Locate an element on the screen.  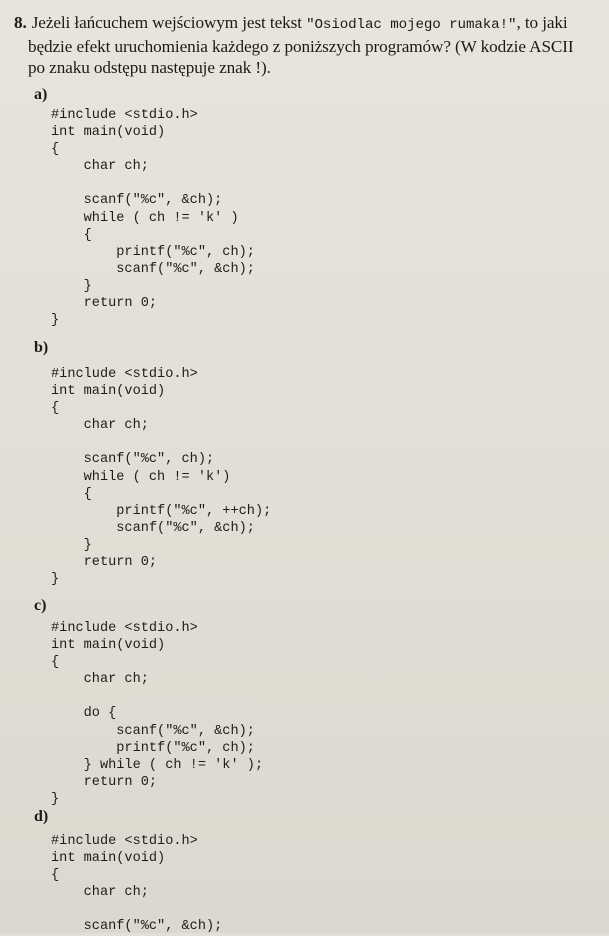
question-number: 8. is located at coordinates (20, 22).